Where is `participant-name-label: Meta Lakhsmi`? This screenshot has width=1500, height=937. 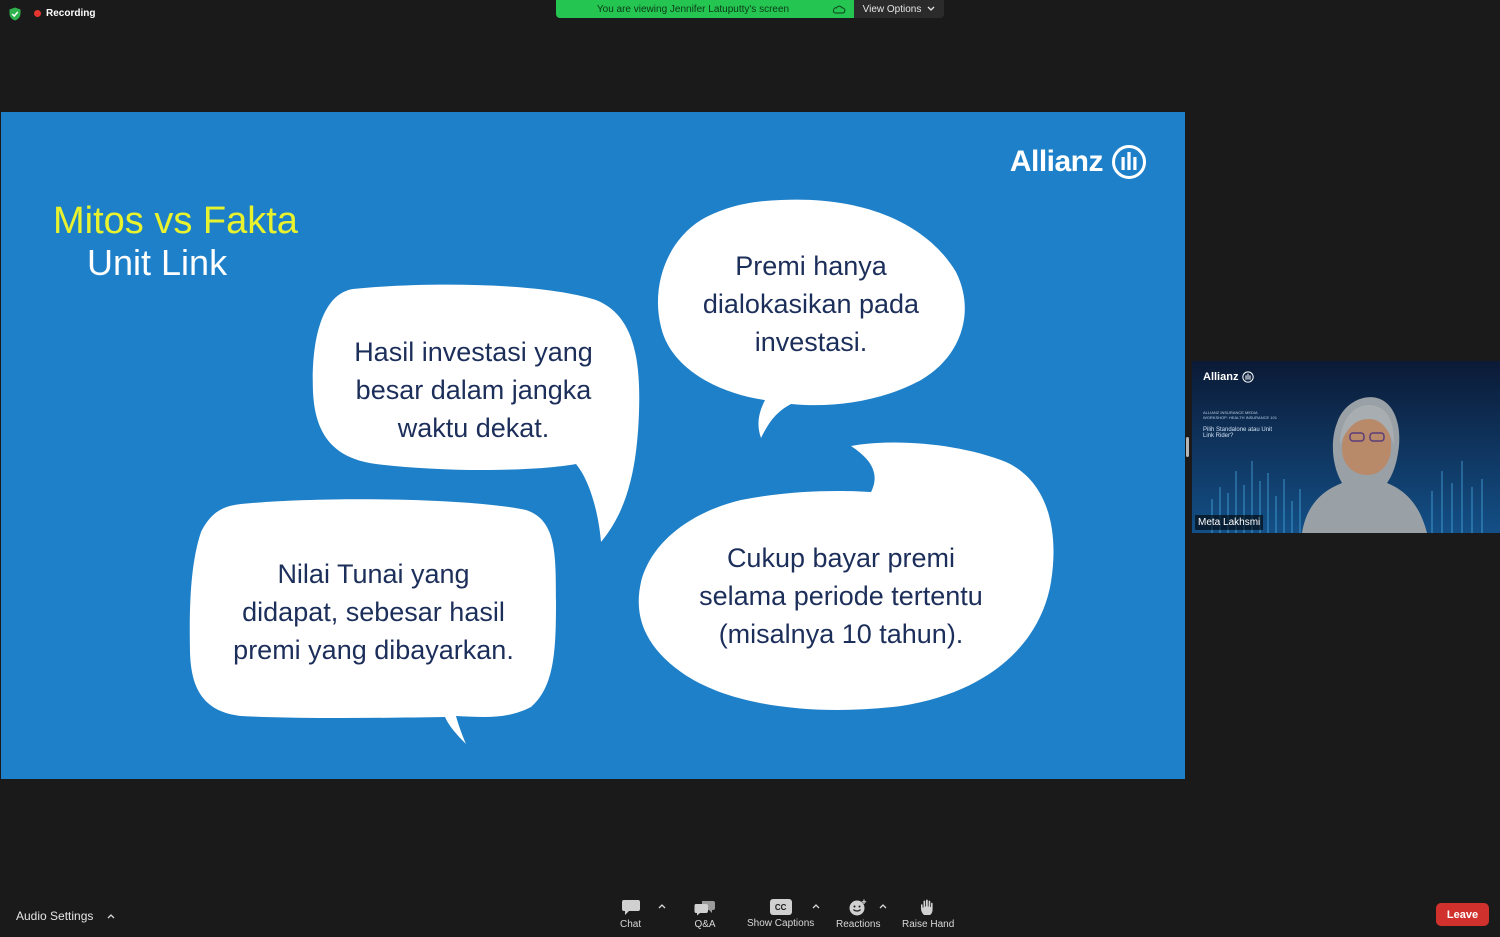 participant-name-label: Meta Lakhsmi is located at coordinates (1229, 522).